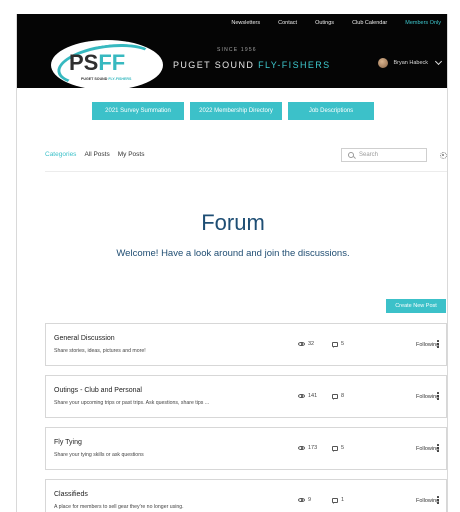 The width and height of the screenshot is (460, 512). I want to click on comment-count: 8, so click(338, 396).